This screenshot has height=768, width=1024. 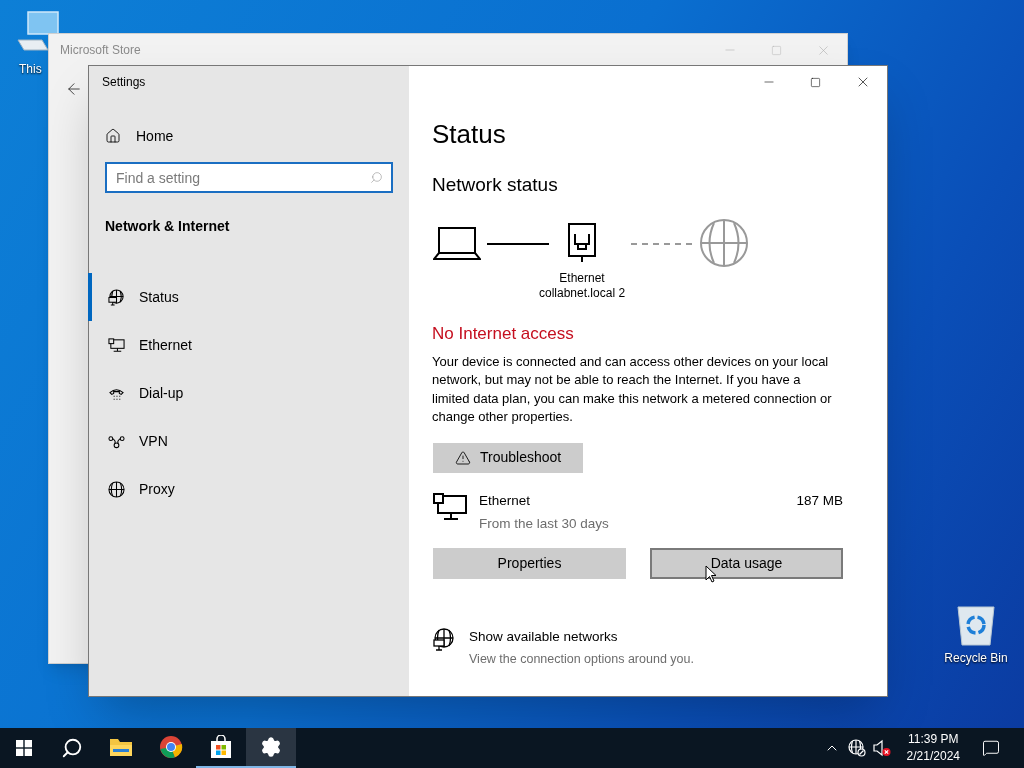 I want to click on section-heading: Network & Internet, so click(x=168, y=226).